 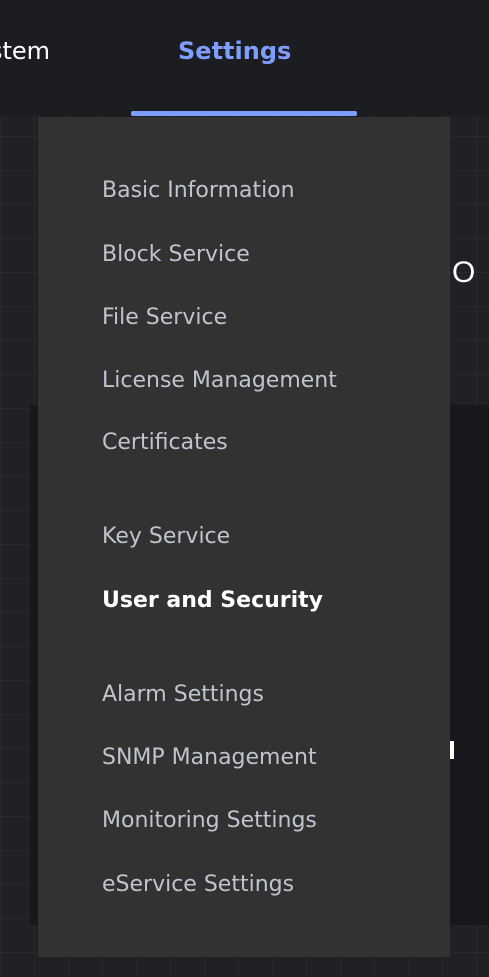 I want to click on menu-item-eservice-settings: eService Settings, so click(x=198, y=885).